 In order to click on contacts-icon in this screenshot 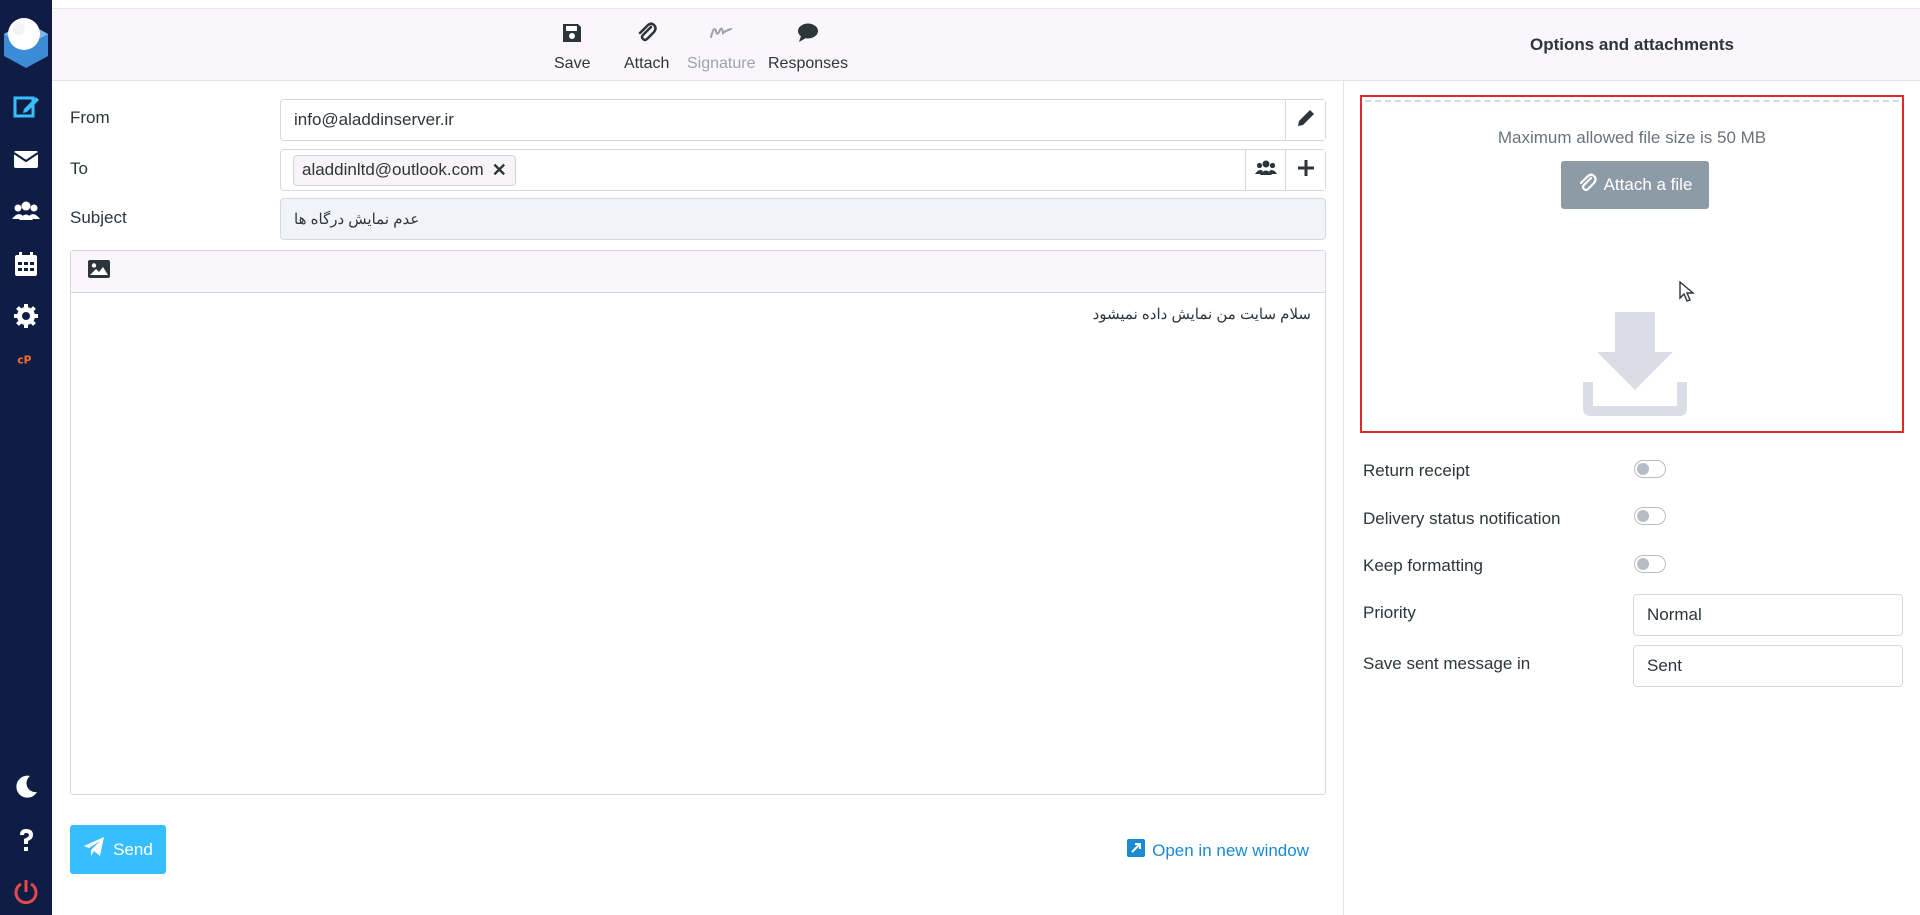, I will do `click(26, 213)`.